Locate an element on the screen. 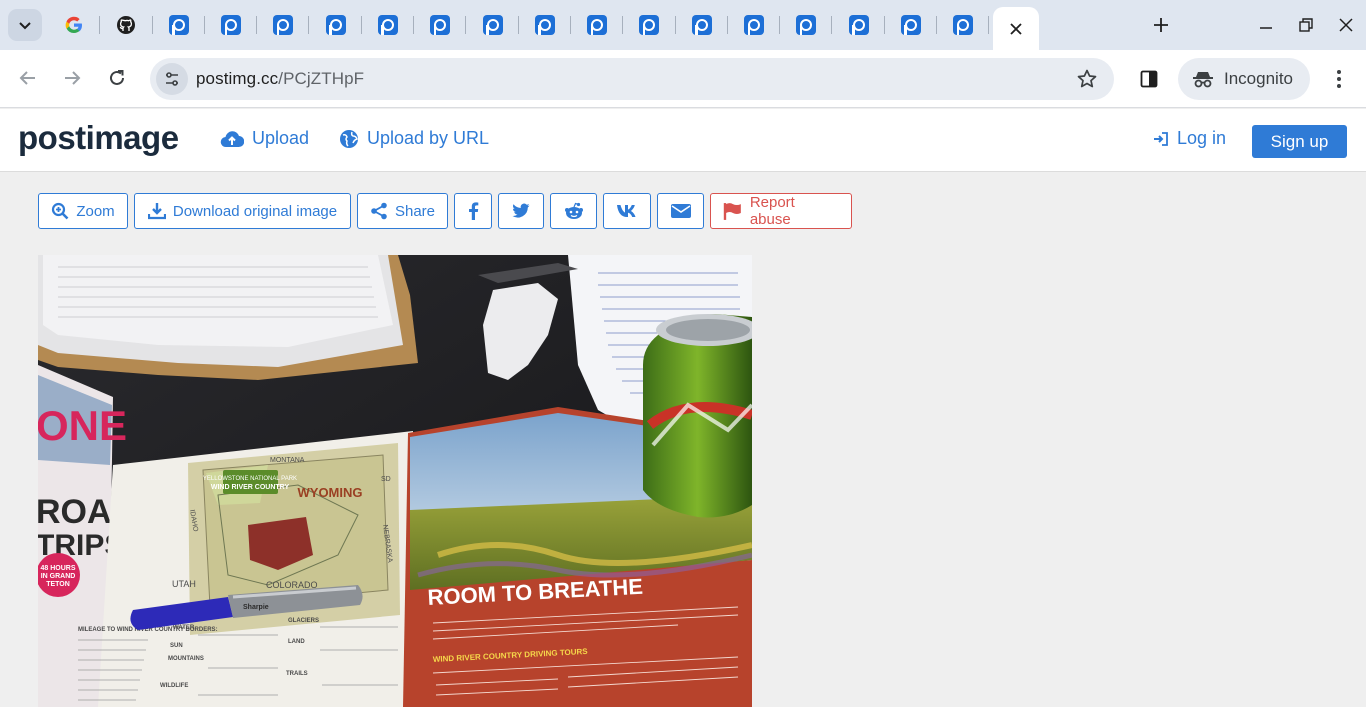  reload-button is located at coordinates (117, 78).